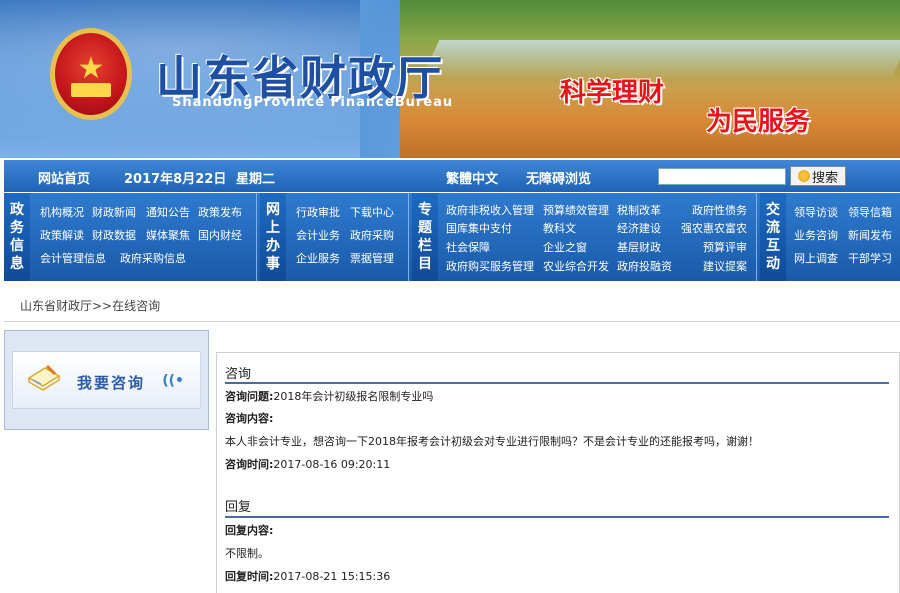 This screenshot has height=593, width=900. Describe the element at coordinates (90, 305) in the screenshot. I see `breadcrumb-text: 山东省财政厅>>在线咨询` at that location.